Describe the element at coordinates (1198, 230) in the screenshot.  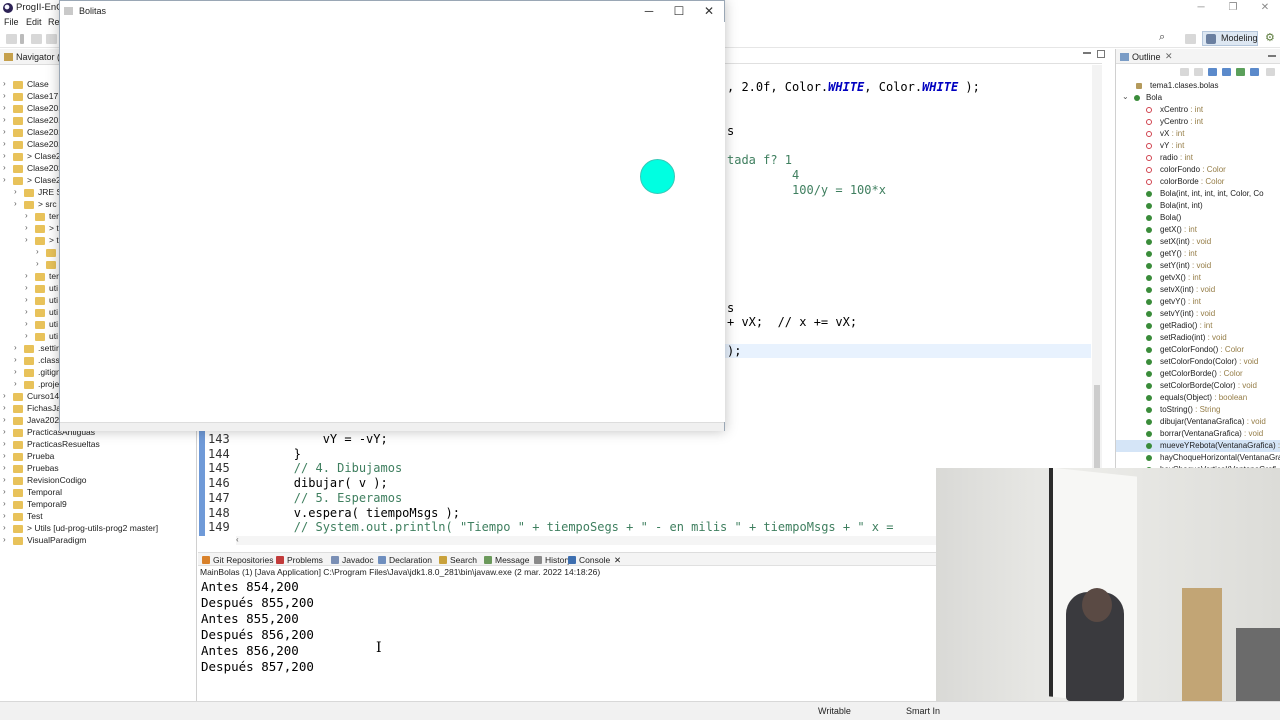
I see `outline-member: getX() : int` at that location.